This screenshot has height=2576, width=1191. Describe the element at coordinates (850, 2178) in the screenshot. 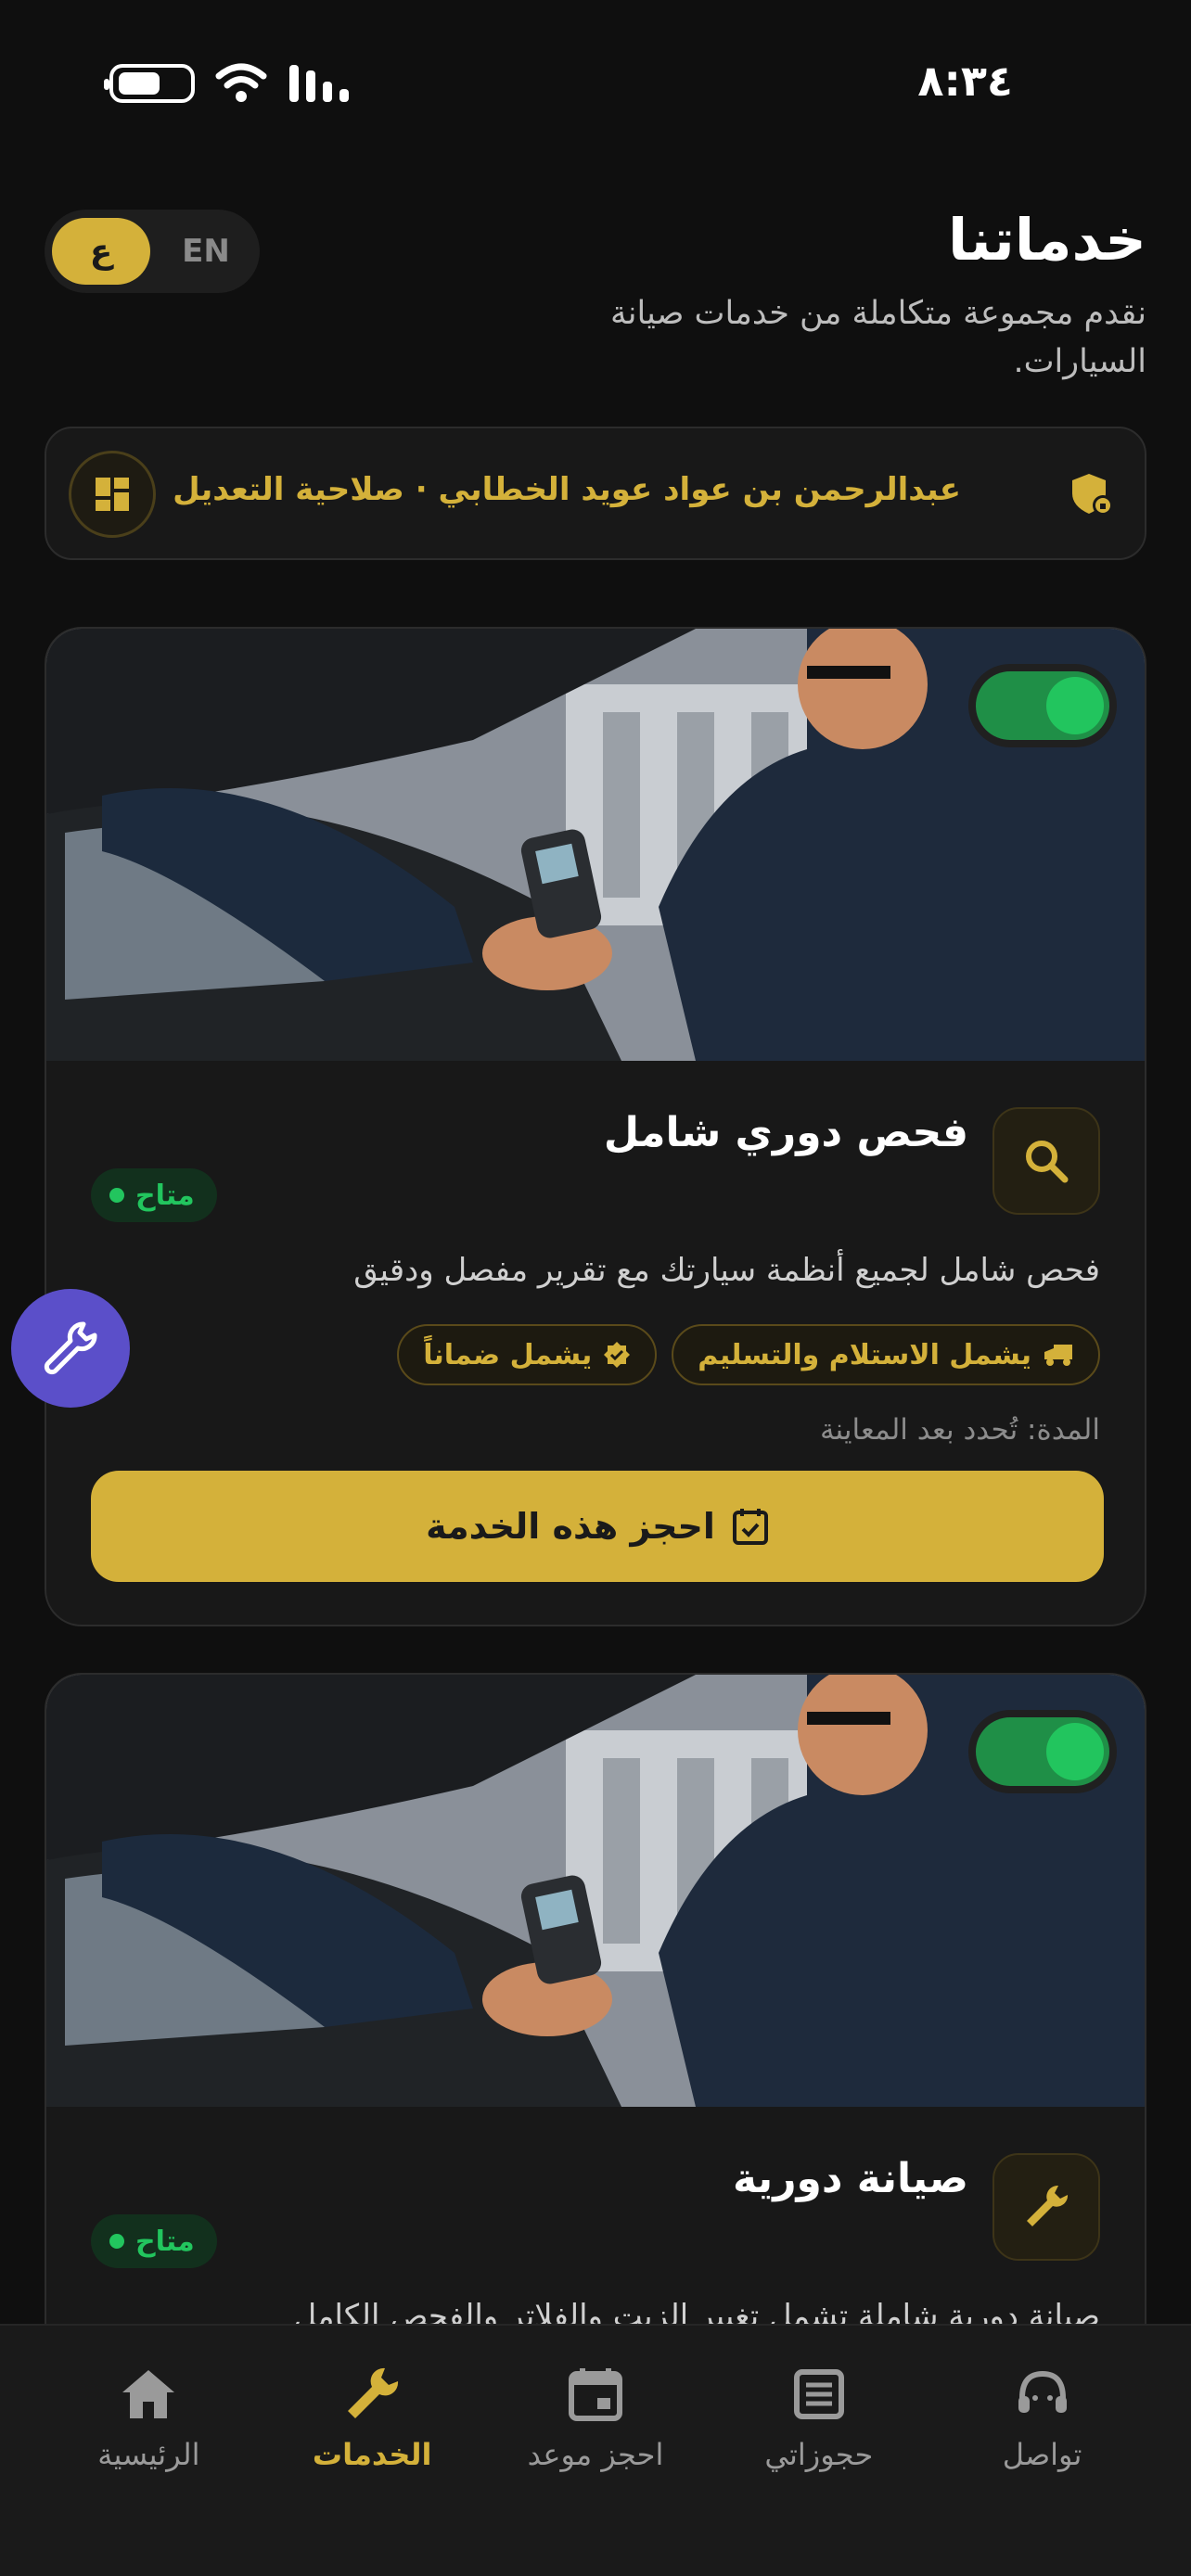

I see `service-title: صيانة دورية` at that location.